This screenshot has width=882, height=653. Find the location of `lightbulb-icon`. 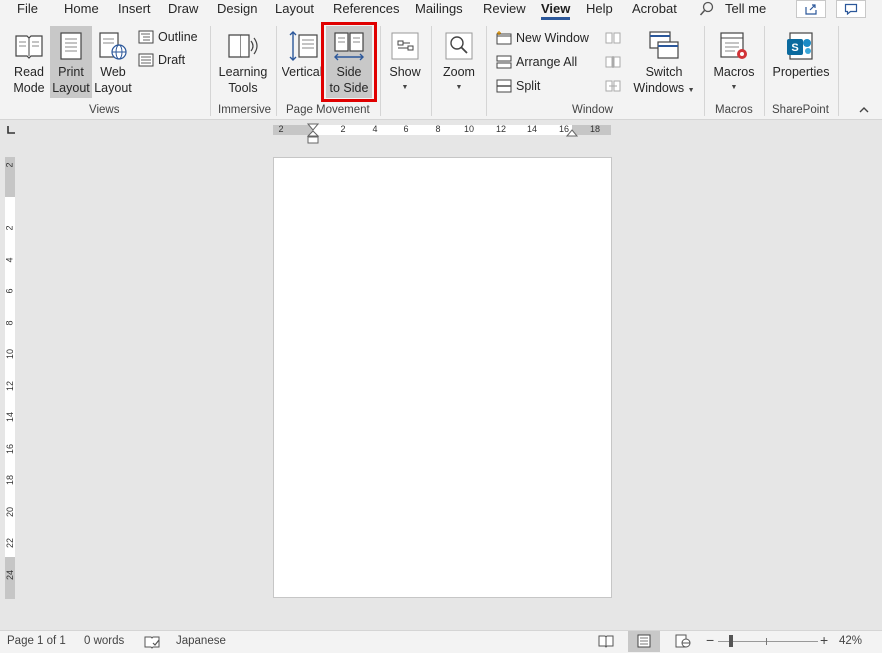

lightbulb-icon is located at coordinates (706, 8).